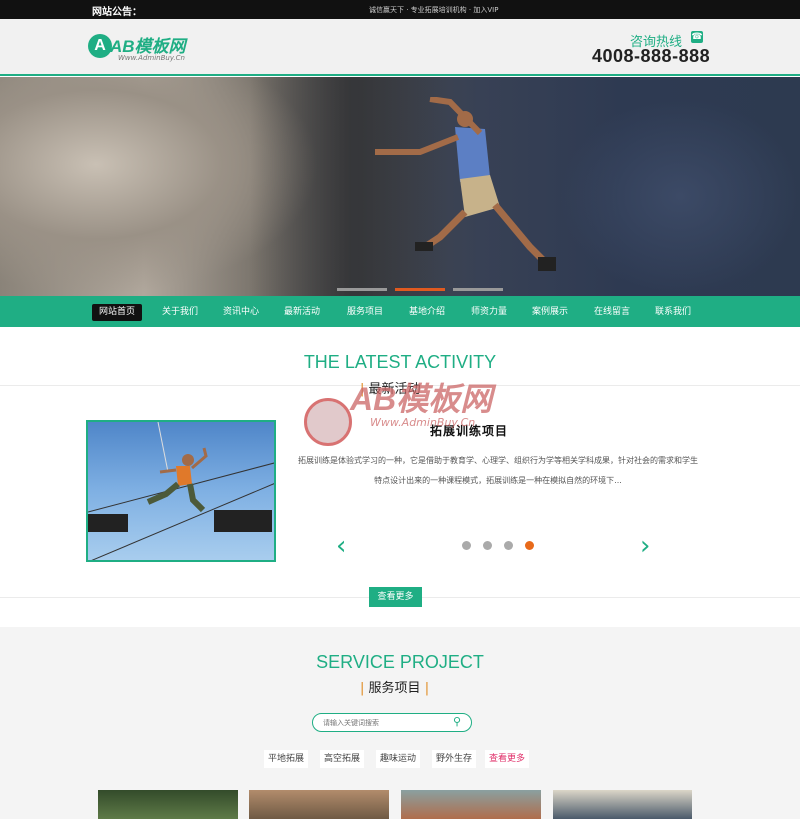 The width and height of the screenshot is (800, 819). Describe the element at coordinates (400, 362) in the screenshot. I see `activity-en-title: THE LATEST ACTIVITY` at that location.